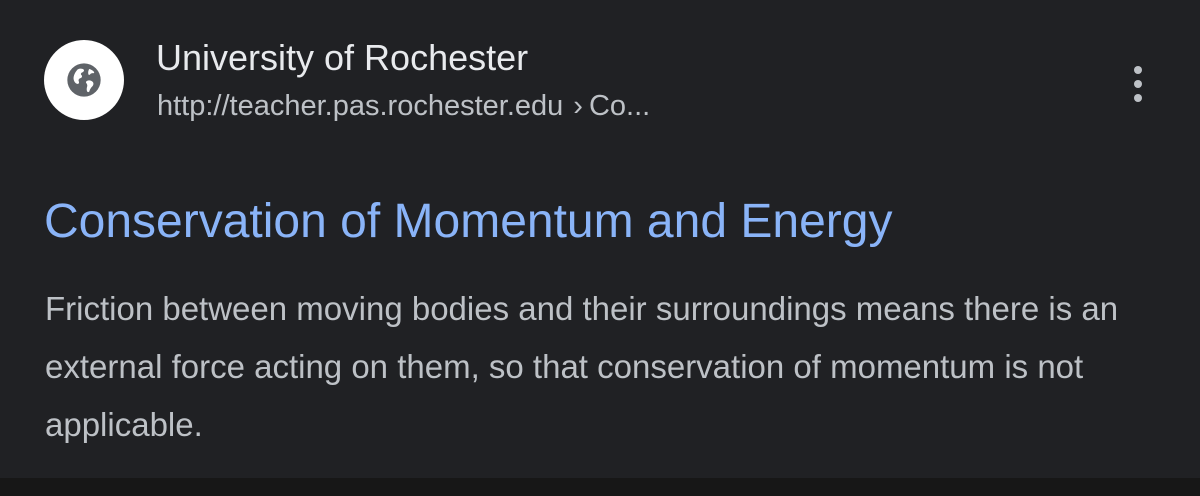  Describe the element at coordinates (600, 487) in the screenshot. I see `card-bottom-divider` at that location.